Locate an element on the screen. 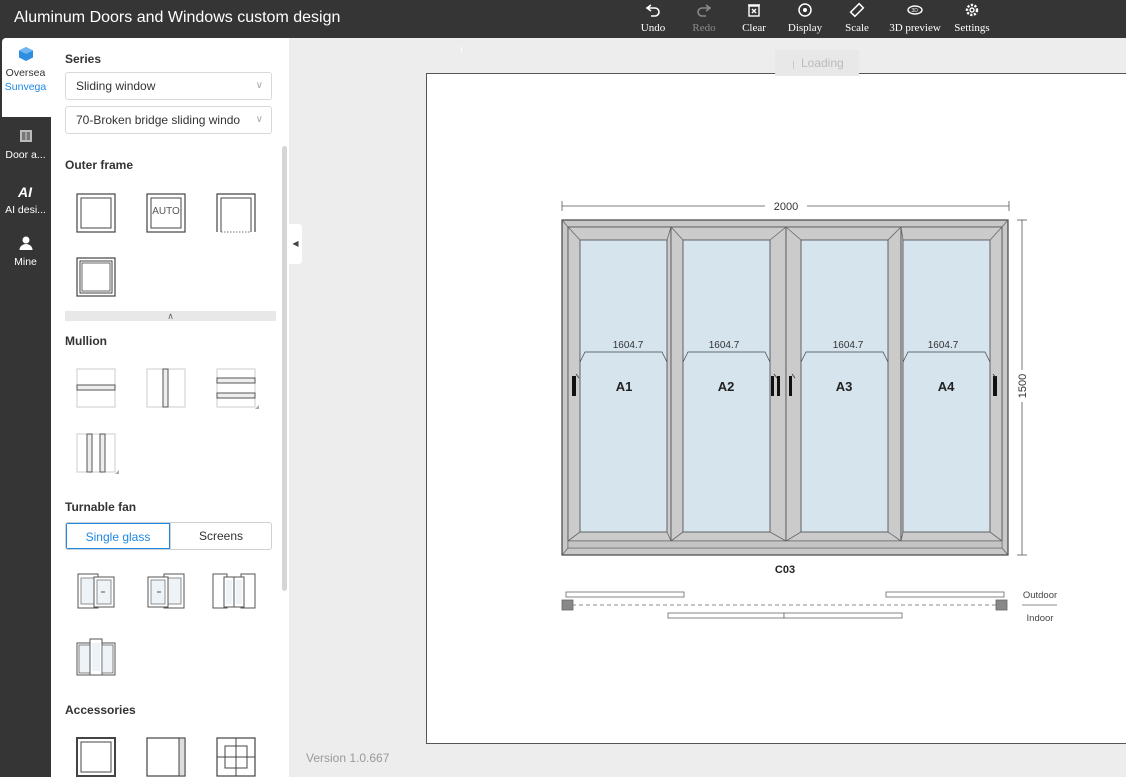  collapse-bar: ∧ is located at coordinates (170, 316).